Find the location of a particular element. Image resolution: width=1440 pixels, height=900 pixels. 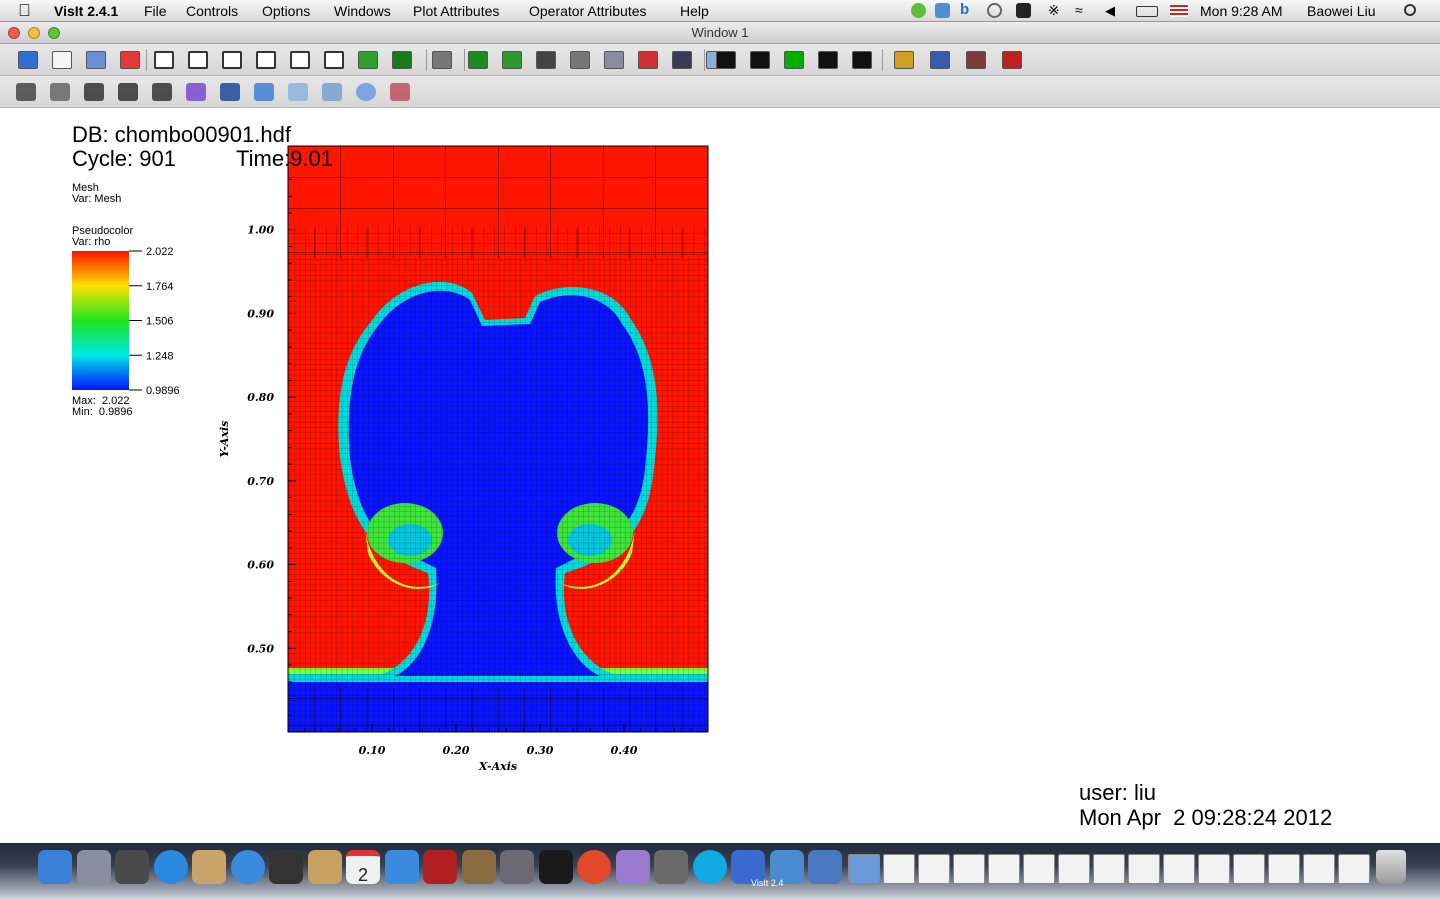

messages-status-icon is located at coordinates (918, 10).